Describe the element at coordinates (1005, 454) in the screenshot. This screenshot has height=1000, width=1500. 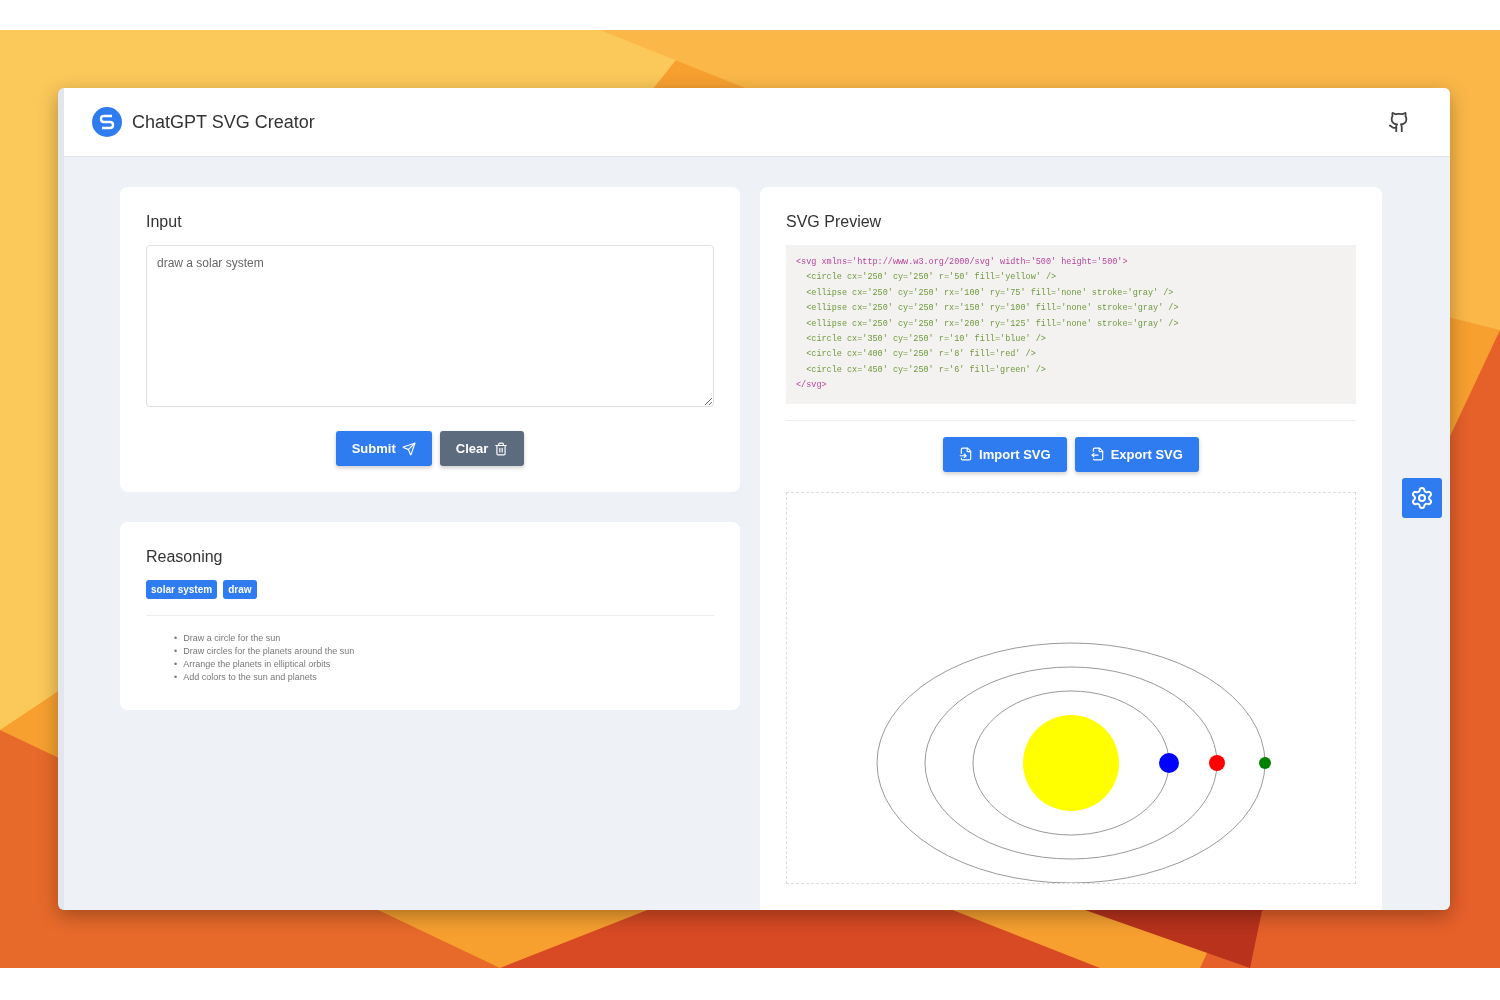
I see `import-button: Import SVG` at that location.